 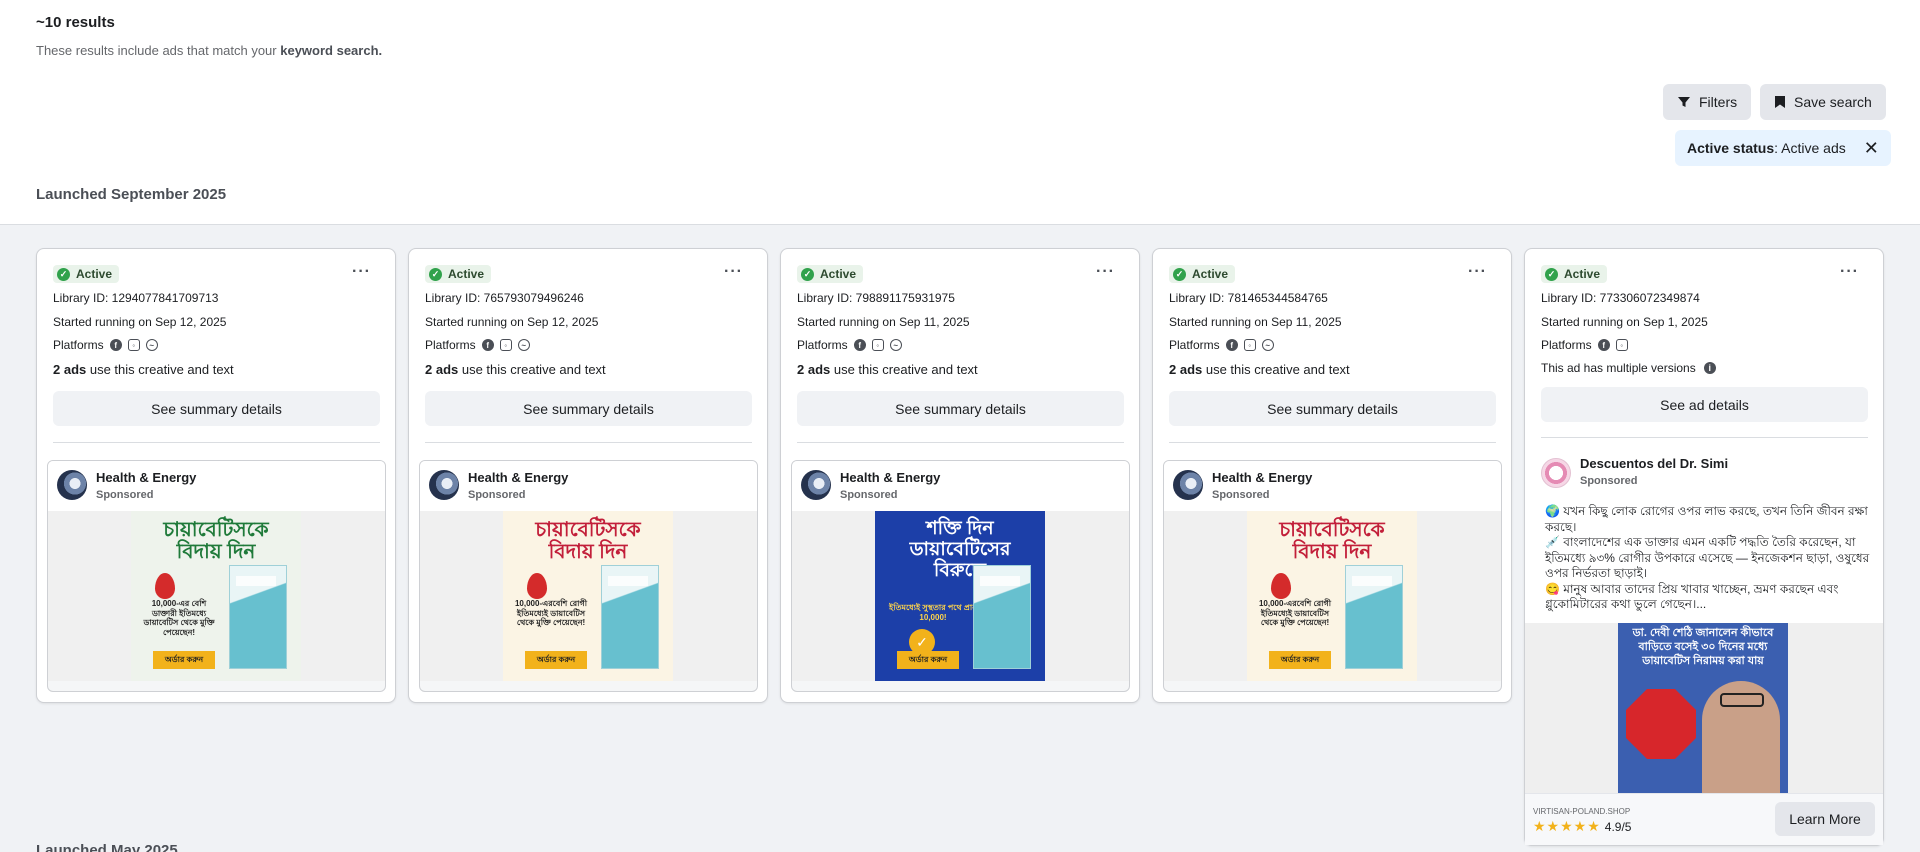 I want to click on creative-subtext: ইতিমধ্যেই সুস্থতার পথে প্রায় 10,000!, so click(x=933, y=612).